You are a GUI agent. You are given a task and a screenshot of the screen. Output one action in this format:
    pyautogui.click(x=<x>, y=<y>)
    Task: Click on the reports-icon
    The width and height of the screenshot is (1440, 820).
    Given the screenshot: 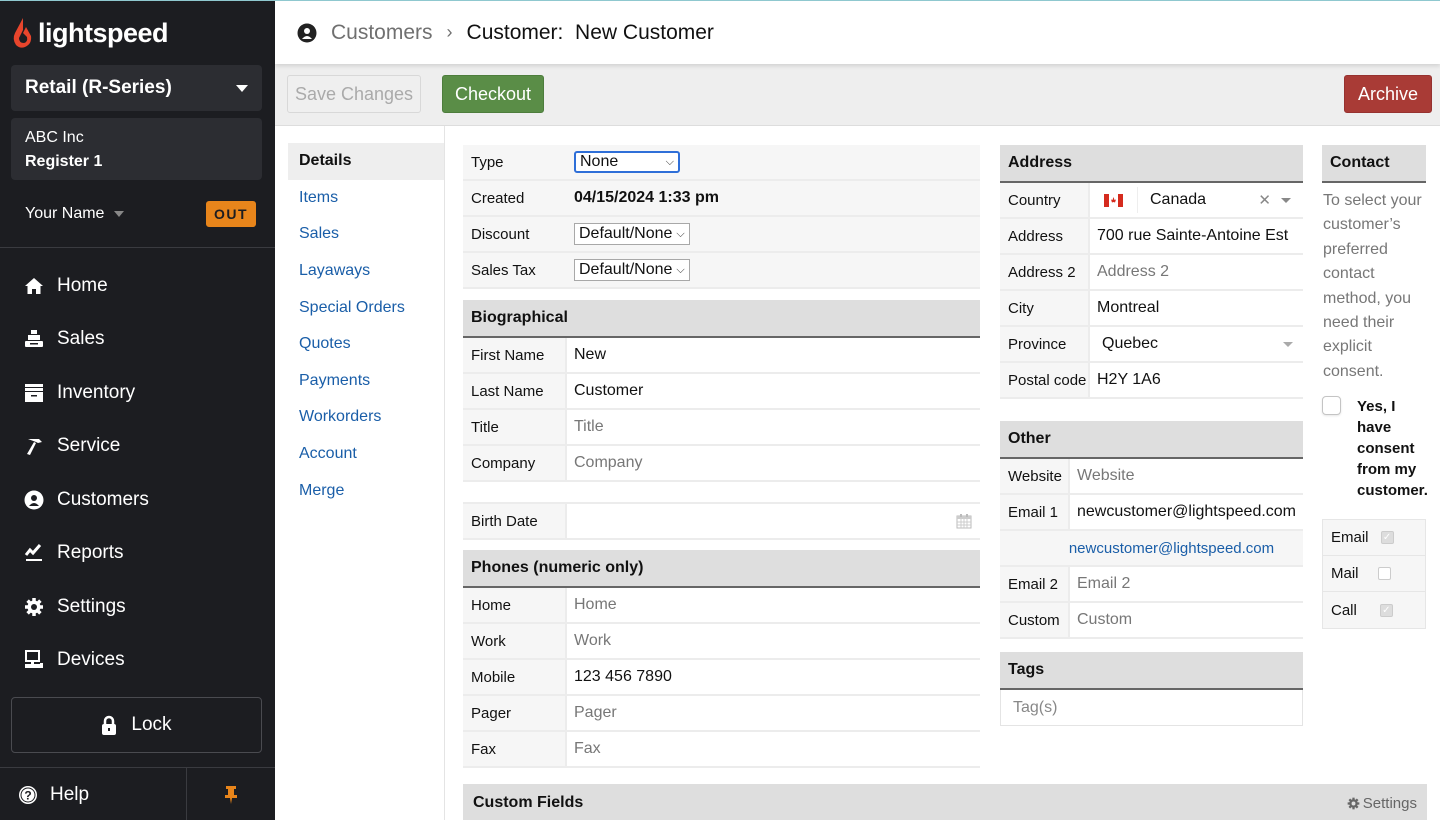 What is the action you would take?
    pyautogui.click(x=34, y=553)
    